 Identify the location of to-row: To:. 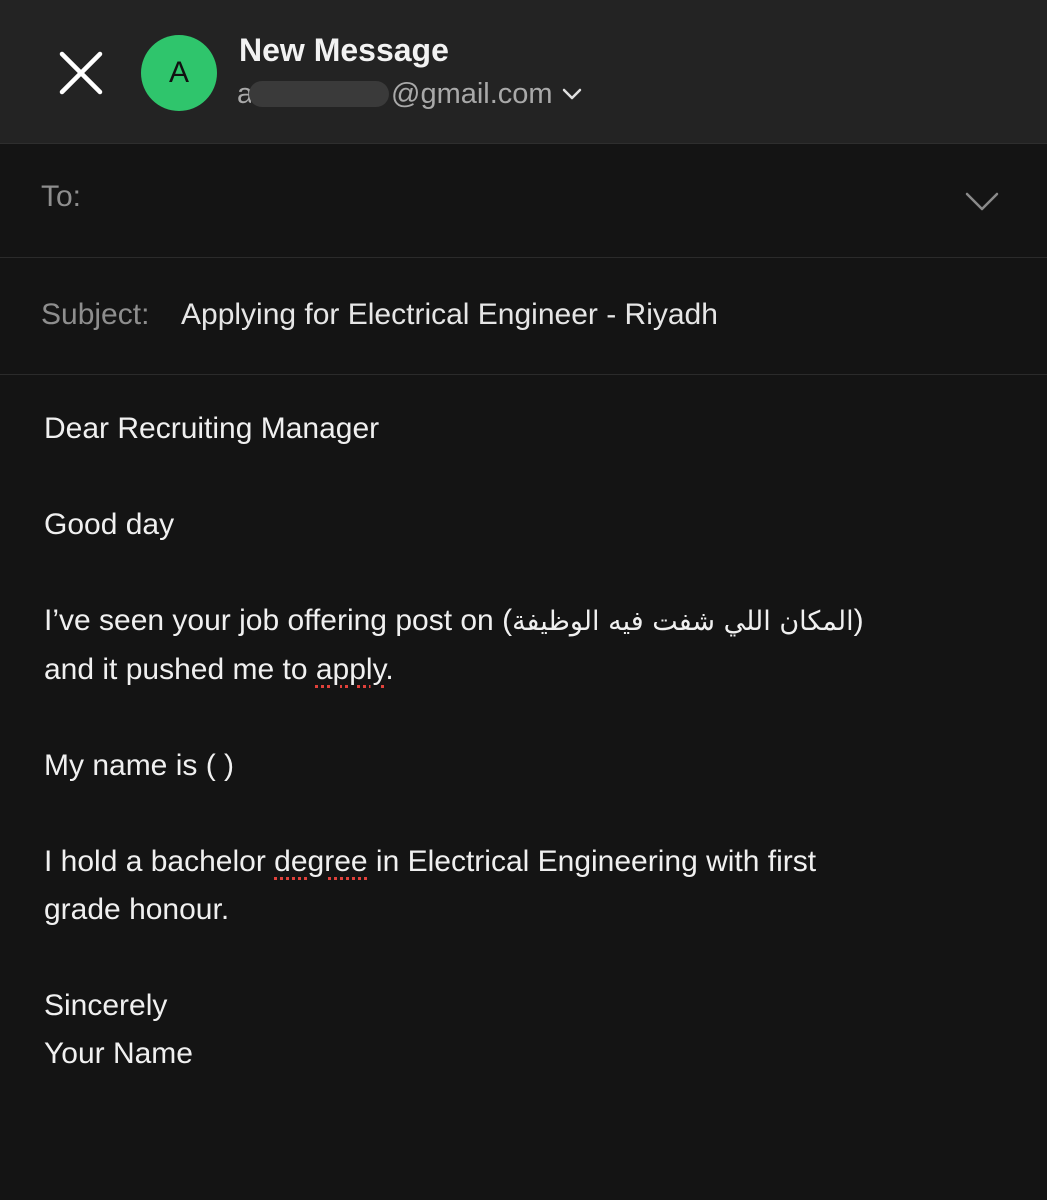
(523, 201).